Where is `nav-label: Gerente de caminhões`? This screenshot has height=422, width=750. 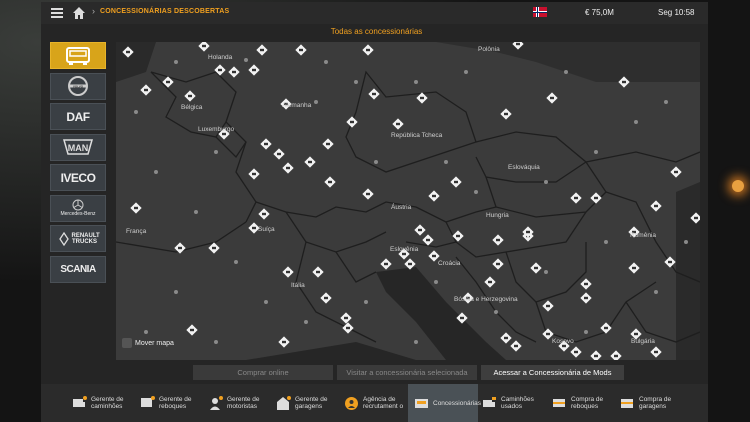
nav-label: Gerente de caminhões is located at coordinates (107, 403).